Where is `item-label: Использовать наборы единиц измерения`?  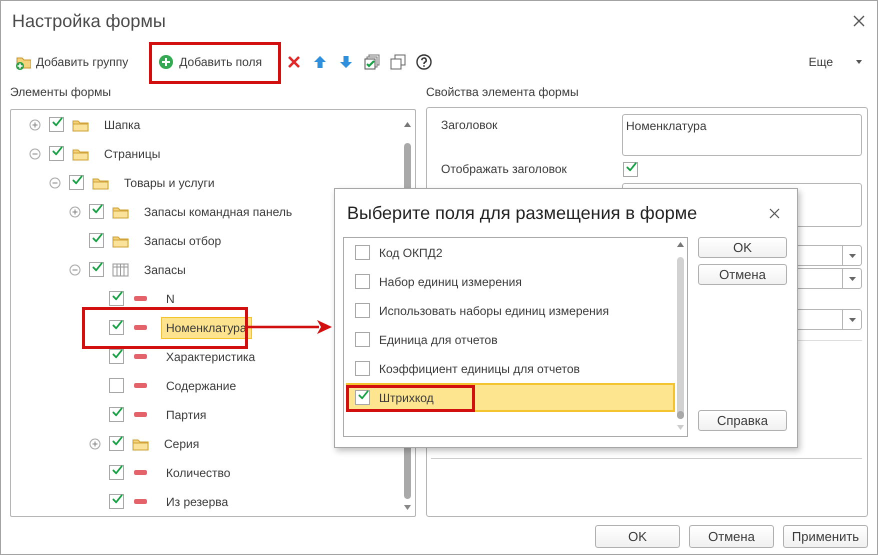 item-label: Использовать наборы единиц измерения is located at coordinates (494, 311).